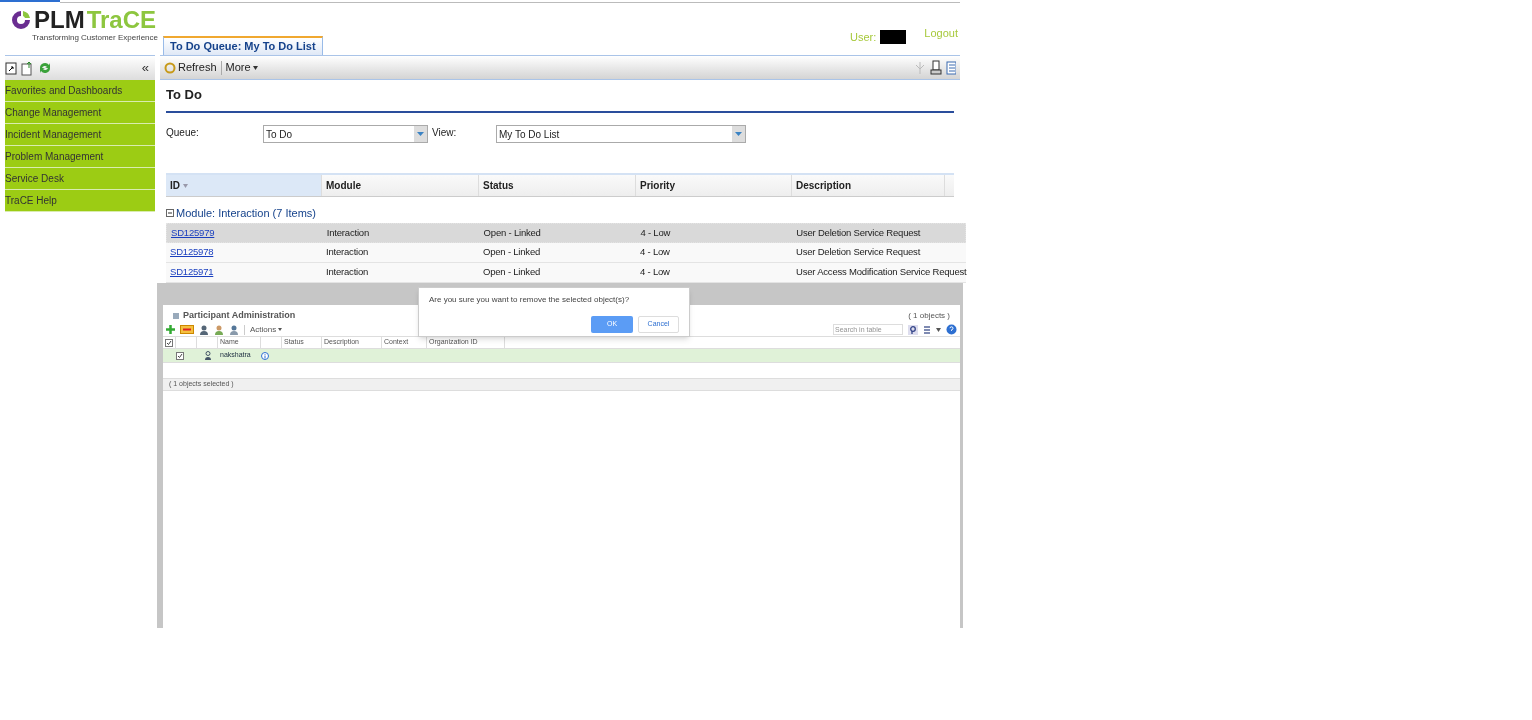  I want to click on column-header: Status, so click(557, 185).